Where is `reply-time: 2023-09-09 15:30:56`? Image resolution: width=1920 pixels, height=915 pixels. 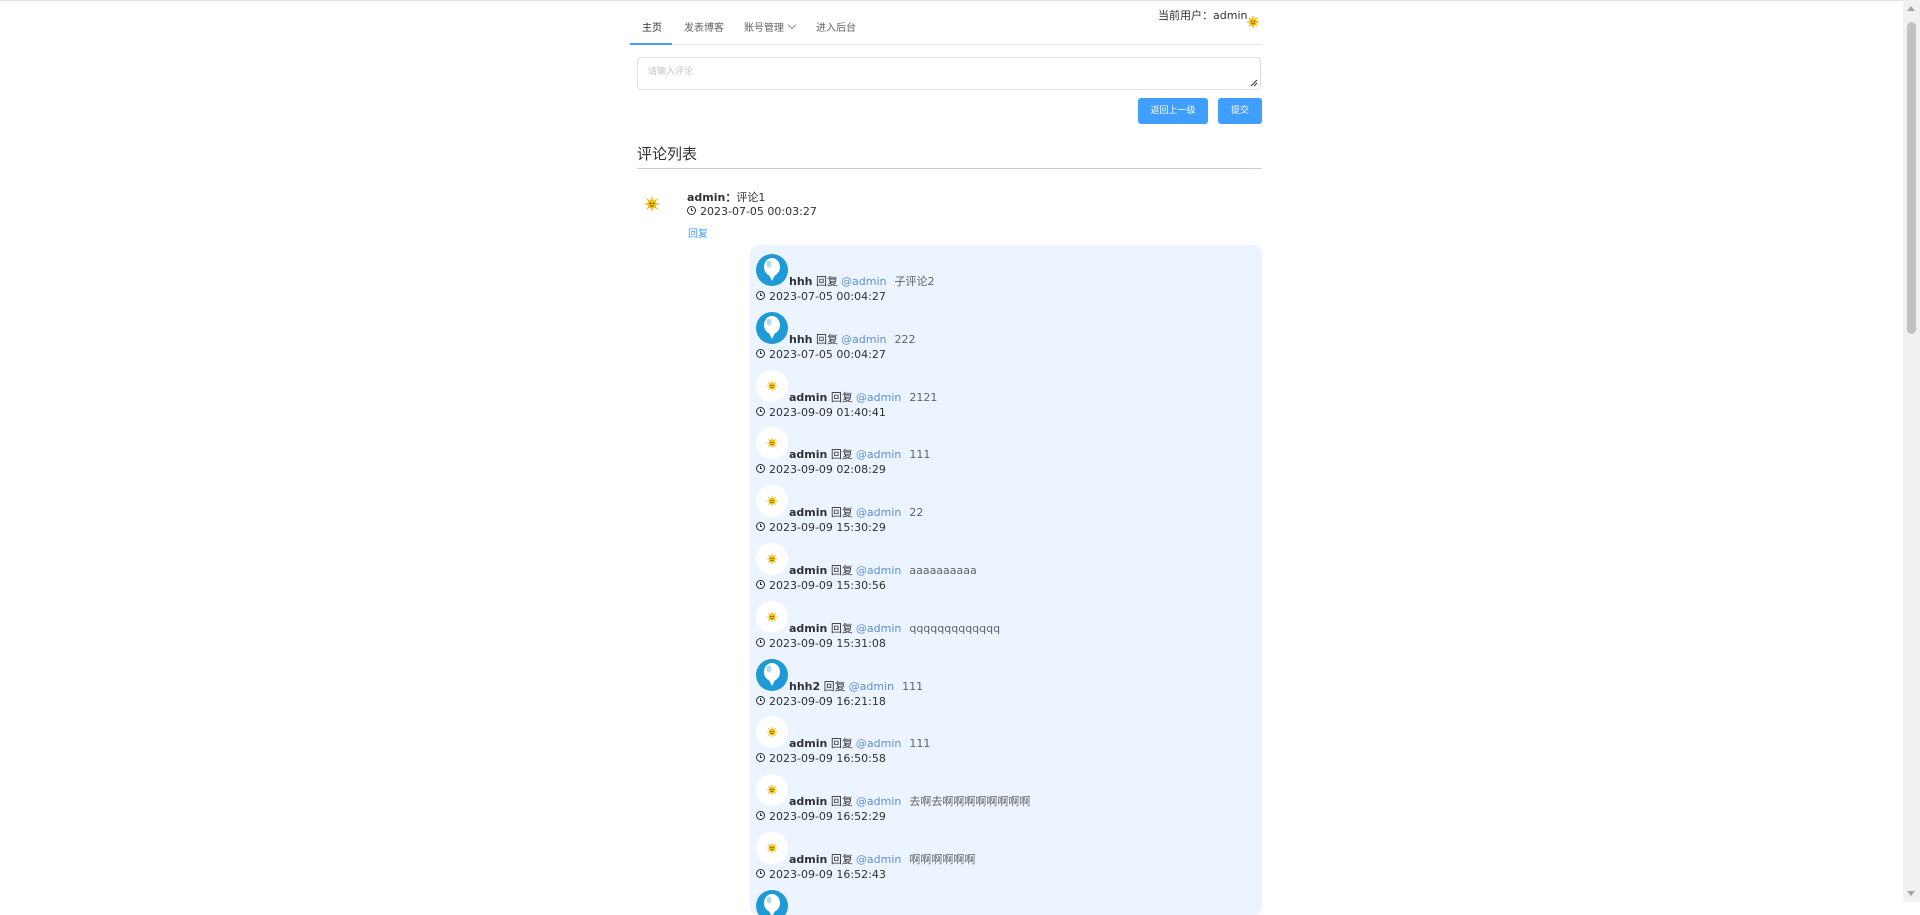 reply-time: 2023-09-09 15:30:56 is located at coordinates (827, 585).